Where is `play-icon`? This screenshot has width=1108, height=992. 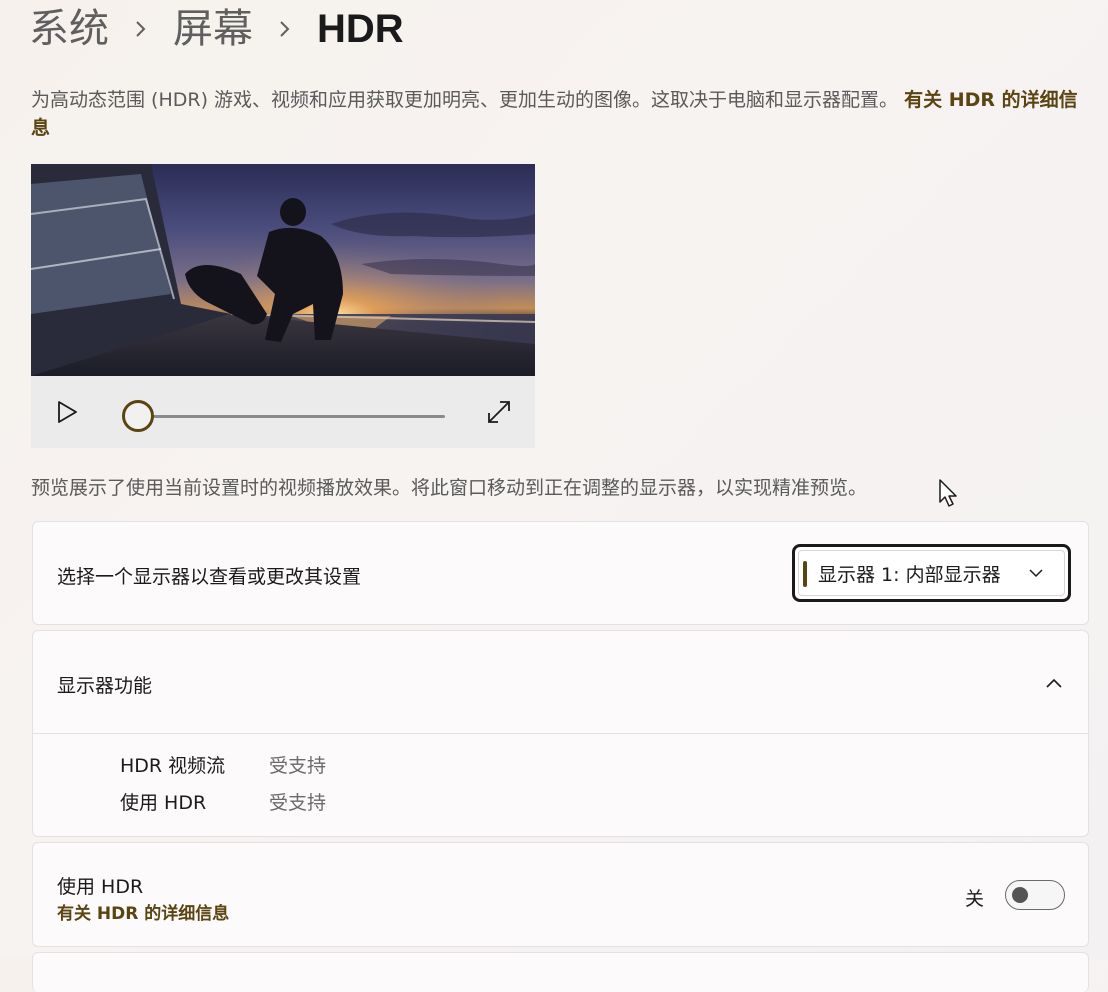 play-icon is located at coordinates (67, 412).